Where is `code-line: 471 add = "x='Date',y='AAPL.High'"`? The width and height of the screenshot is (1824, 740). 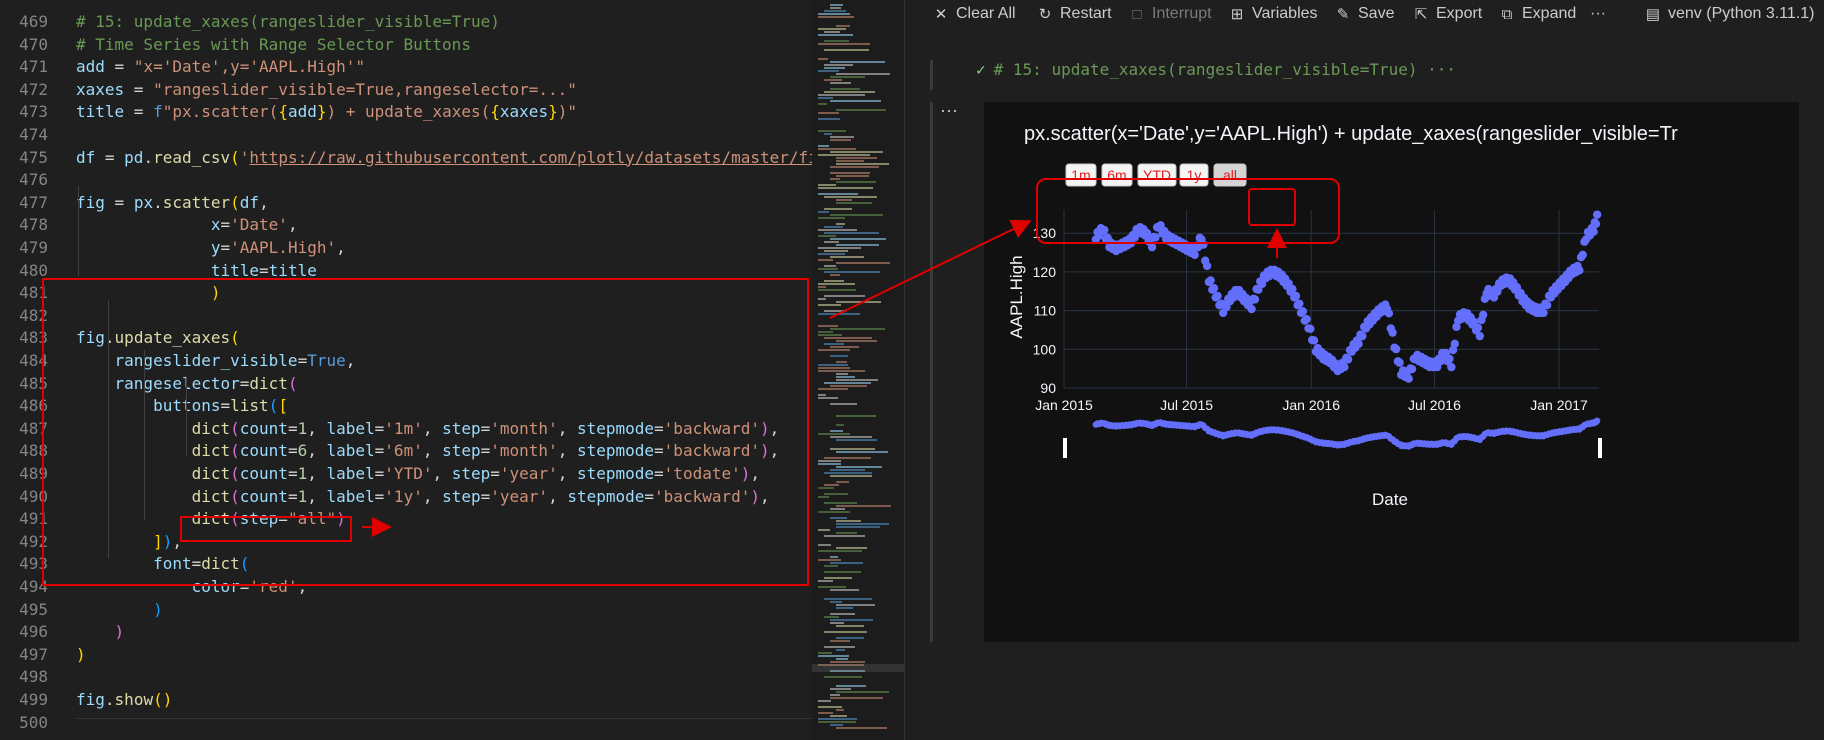
code-line: 471 add = "x='Date',y='AAPL.High'" is located at coordinates (406, 66).